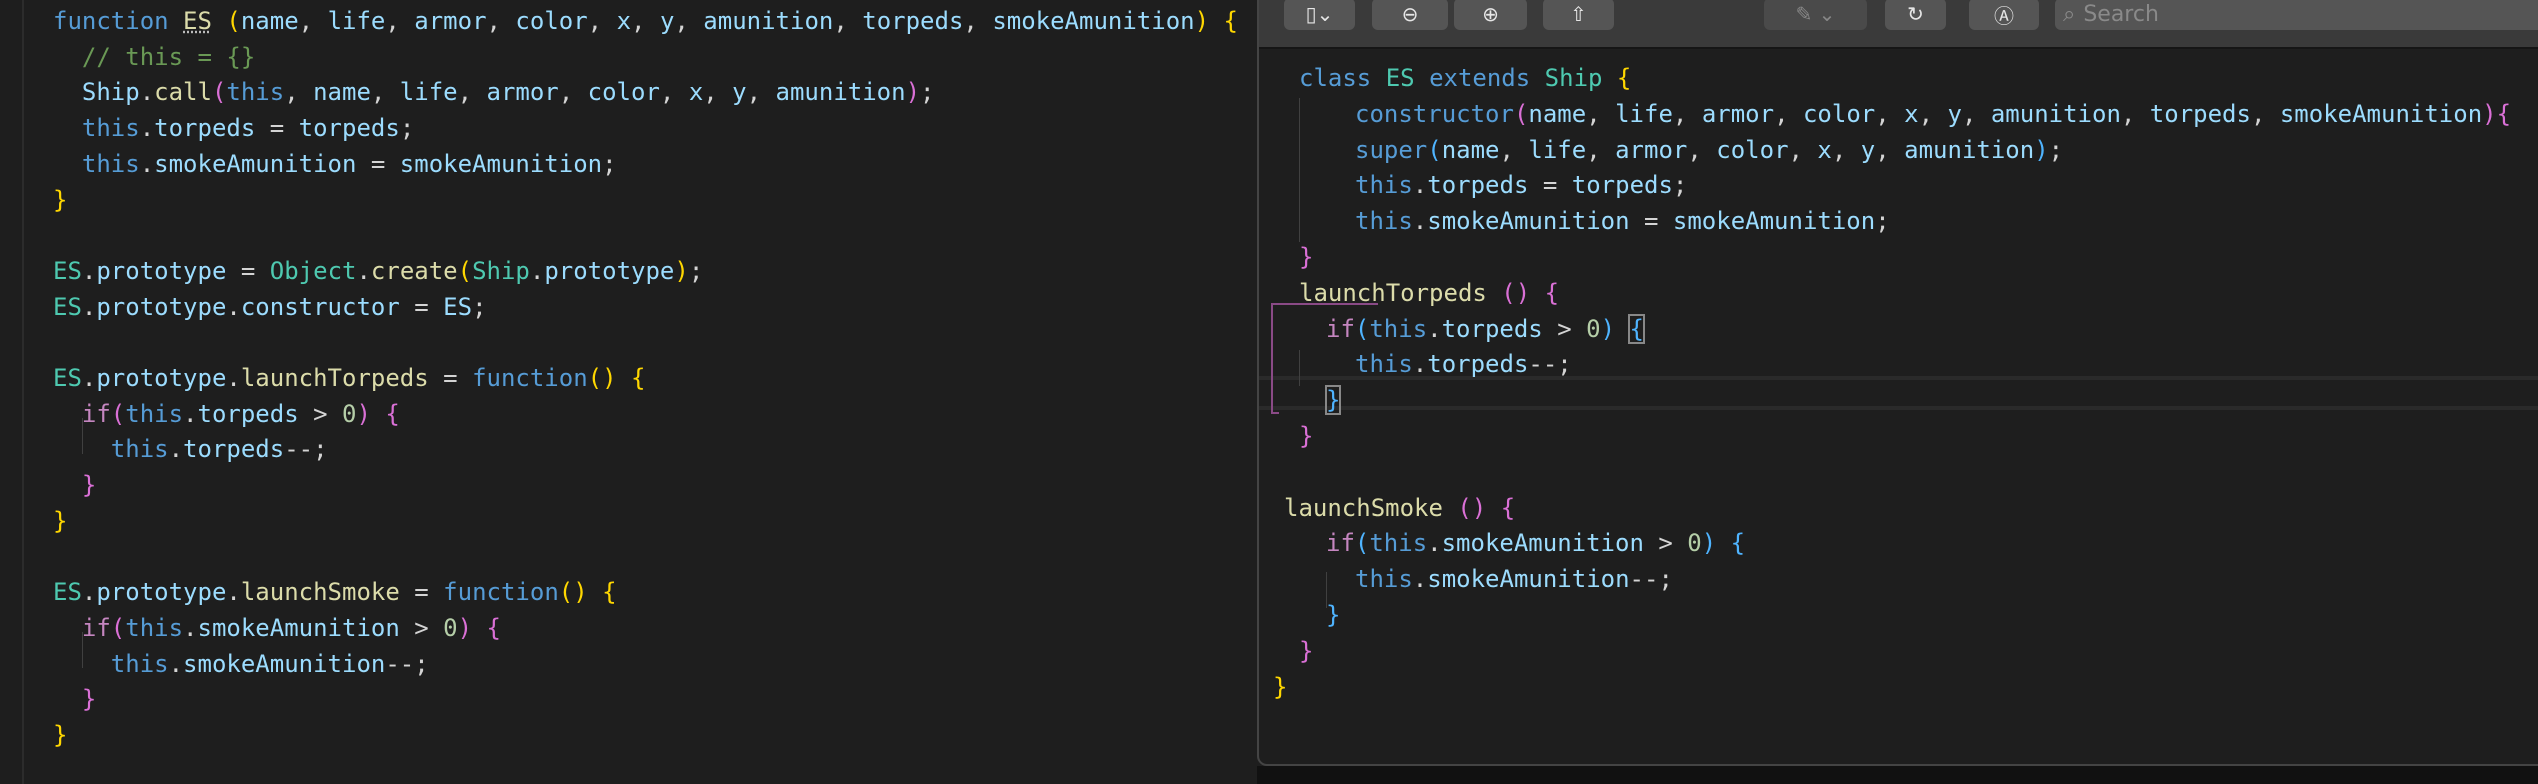  Describe the element at coordinates (840, 92) in the screenshot. I see `code-token: amunition` at that location.